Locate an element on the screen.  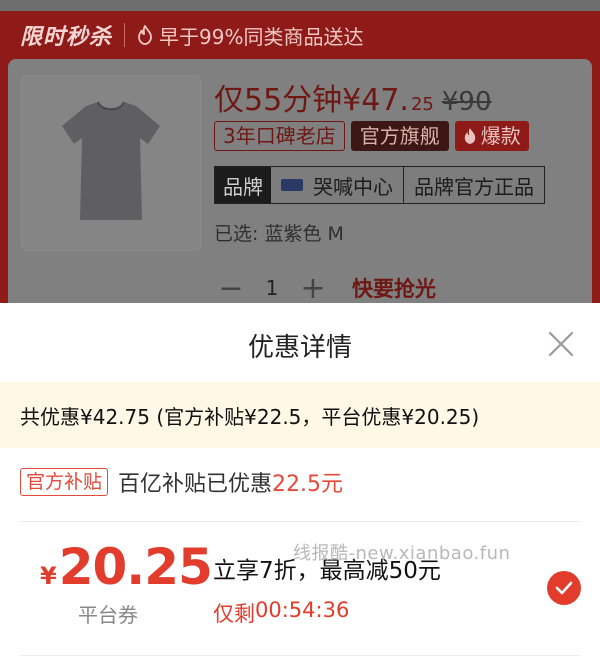
discount-summary: 共优惠¥42.75 (官方补贴¥22.5，平台优惠¥20.25) is located at coordinates (300, 415).